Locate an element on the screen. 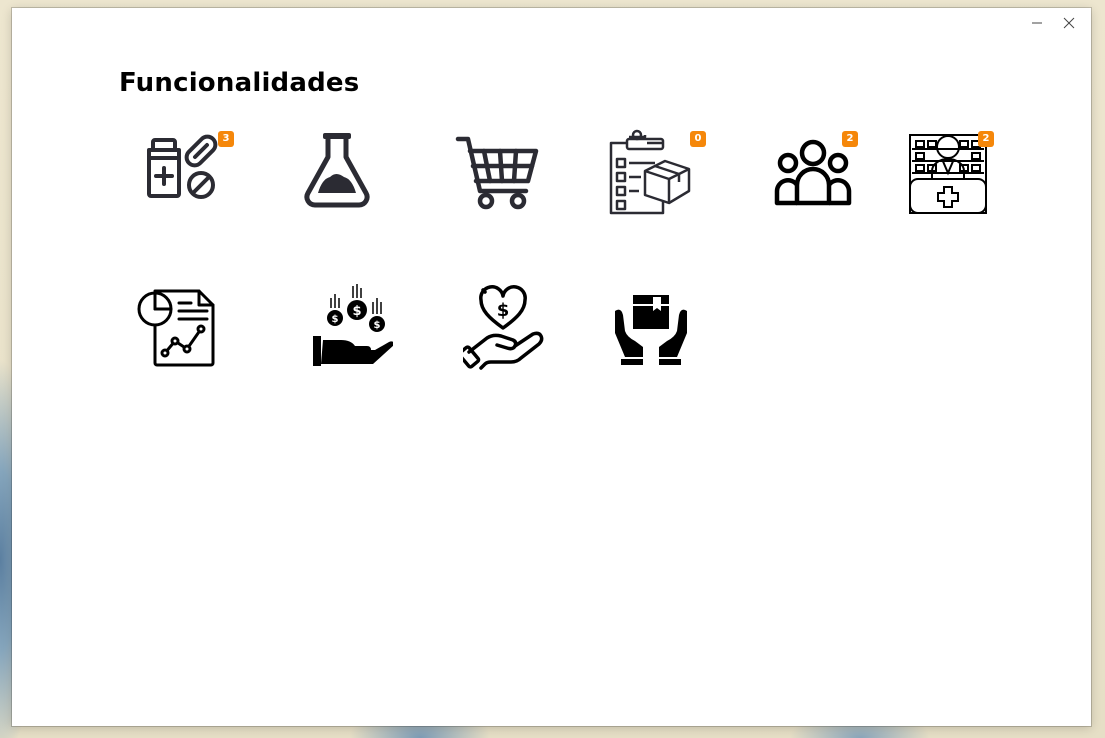 Image resolution: width=1105 pixels, height=738 pixels. close-icon is located at coordinates (1069, 23).